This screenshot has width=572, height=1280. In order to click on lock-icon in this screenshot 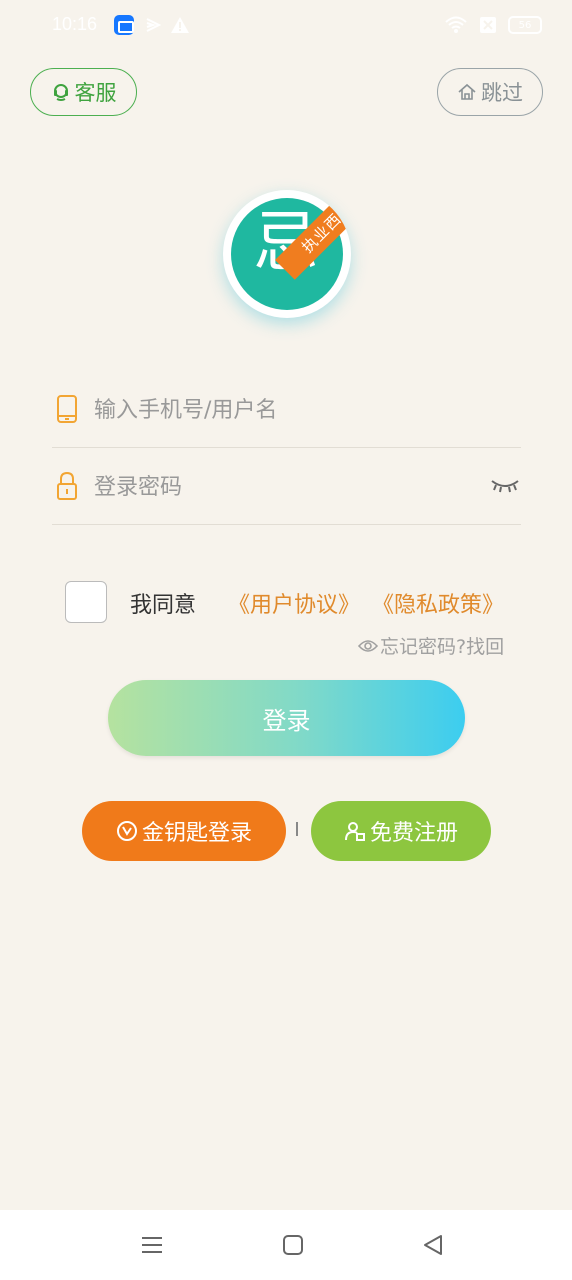, I will do `click(67, 485)`.